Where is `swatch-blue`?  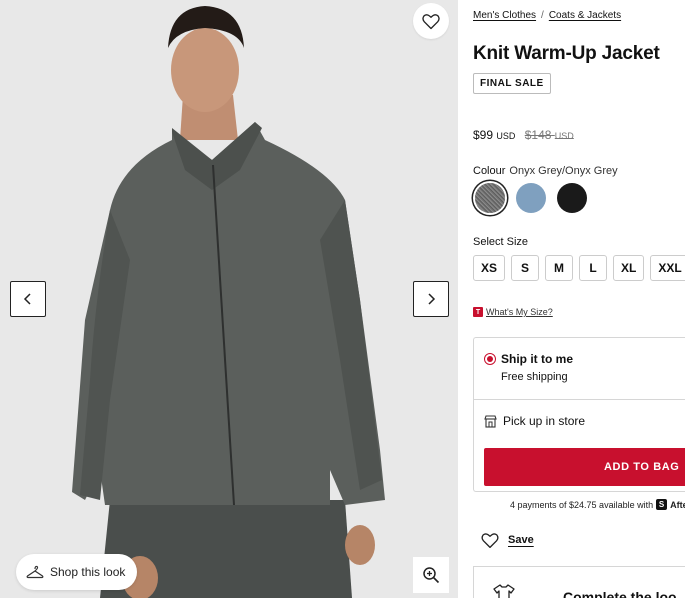 swatch-blue is located at coordinates (531, 198).